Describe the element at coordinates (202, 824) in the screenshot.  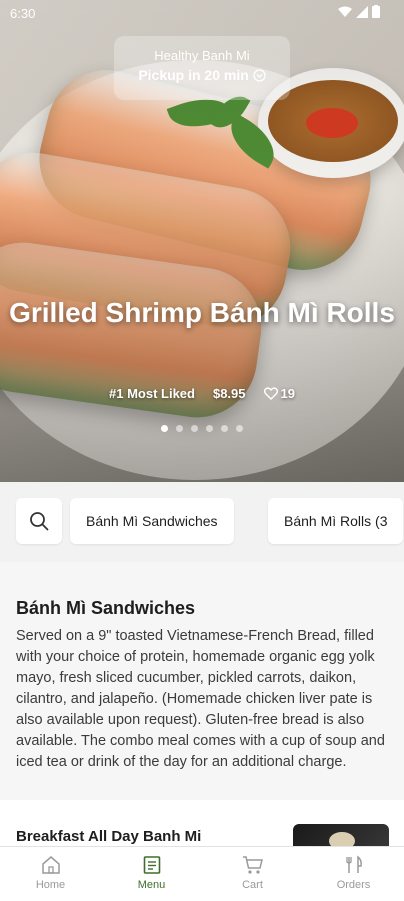
I see `menu-item: Breakfast All Day Banh Mi` at that location.